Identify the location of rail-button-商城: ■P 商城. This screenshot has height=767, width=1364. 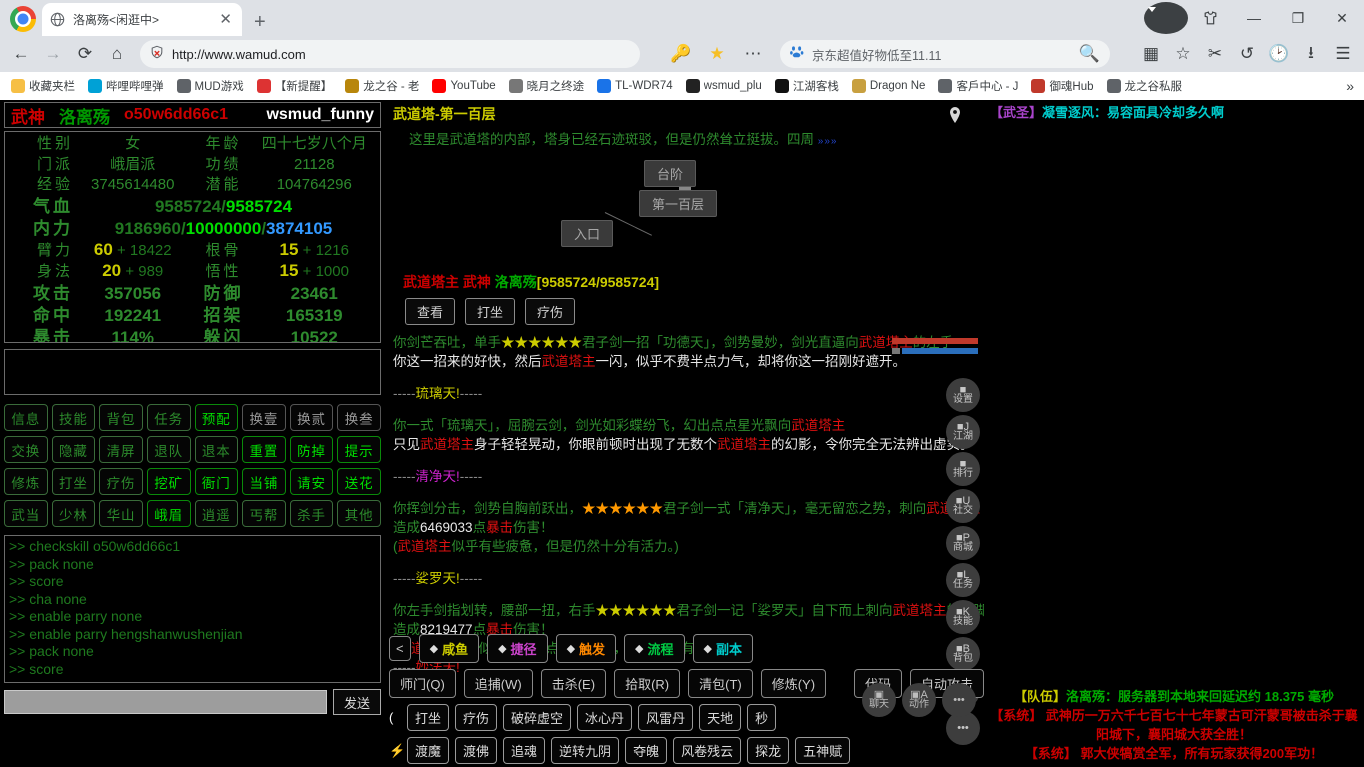
(963, 543).